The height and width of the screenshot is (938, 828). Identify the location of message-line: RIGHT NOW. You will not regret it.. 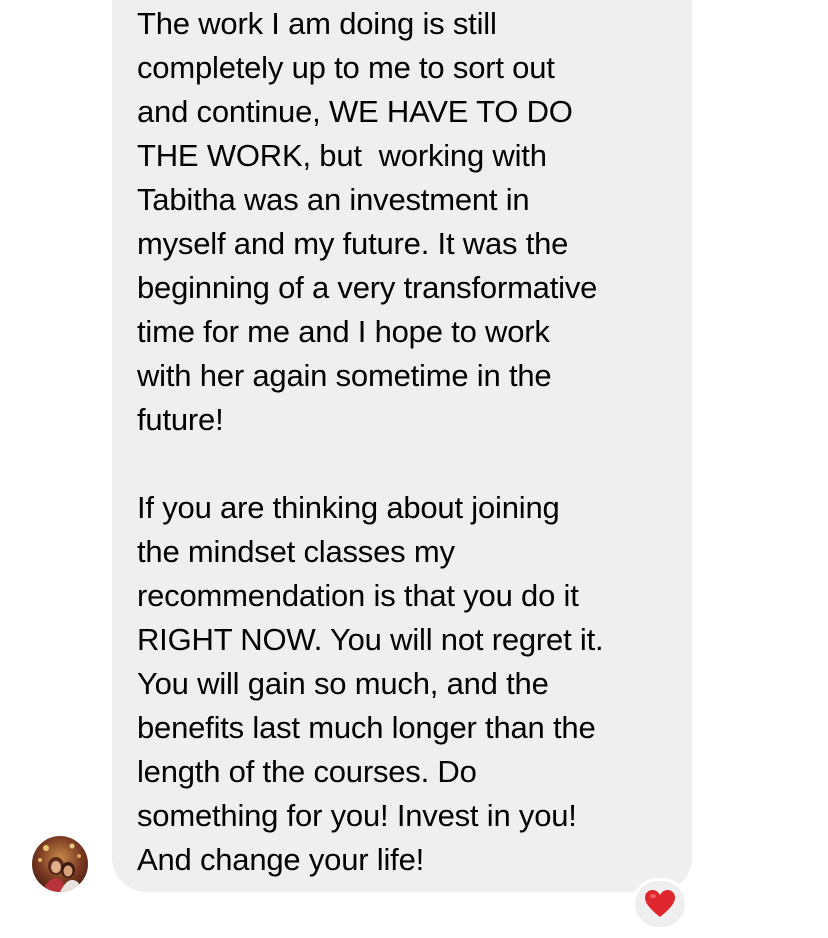
(370, 639).